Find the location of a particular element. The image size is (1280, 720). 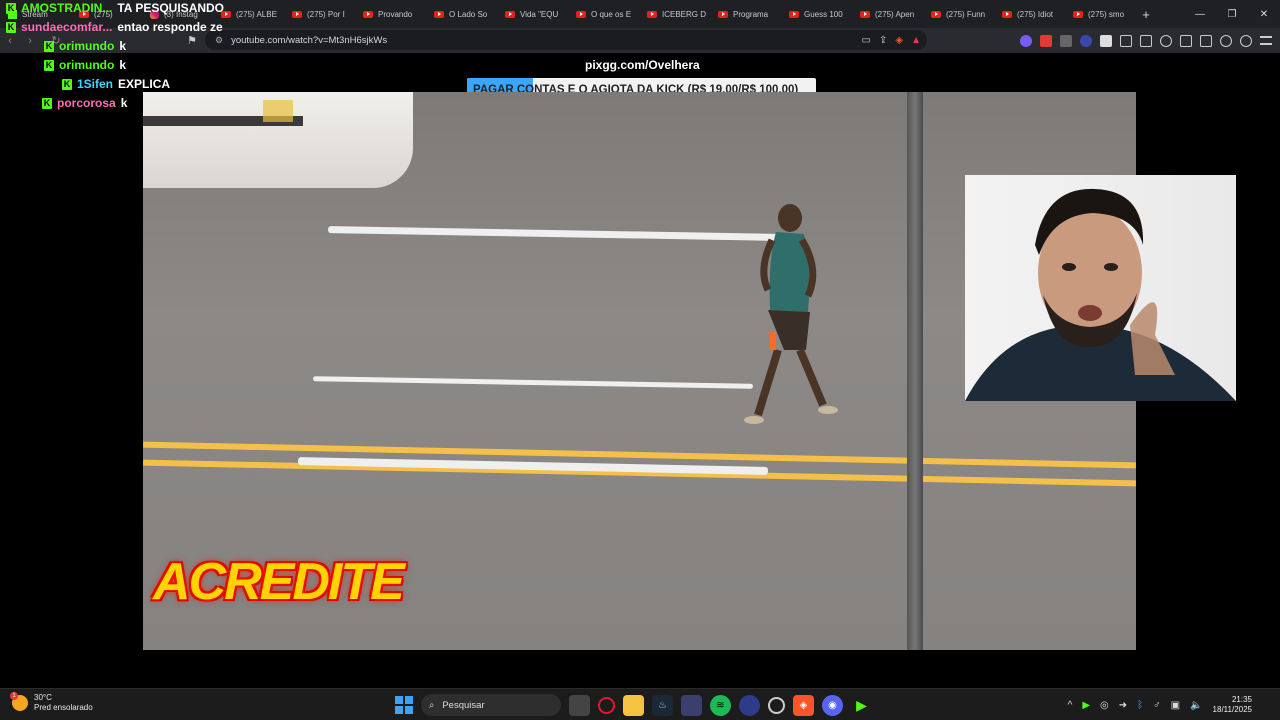

back-icon: ‹ is located at coordinates (10, 41).